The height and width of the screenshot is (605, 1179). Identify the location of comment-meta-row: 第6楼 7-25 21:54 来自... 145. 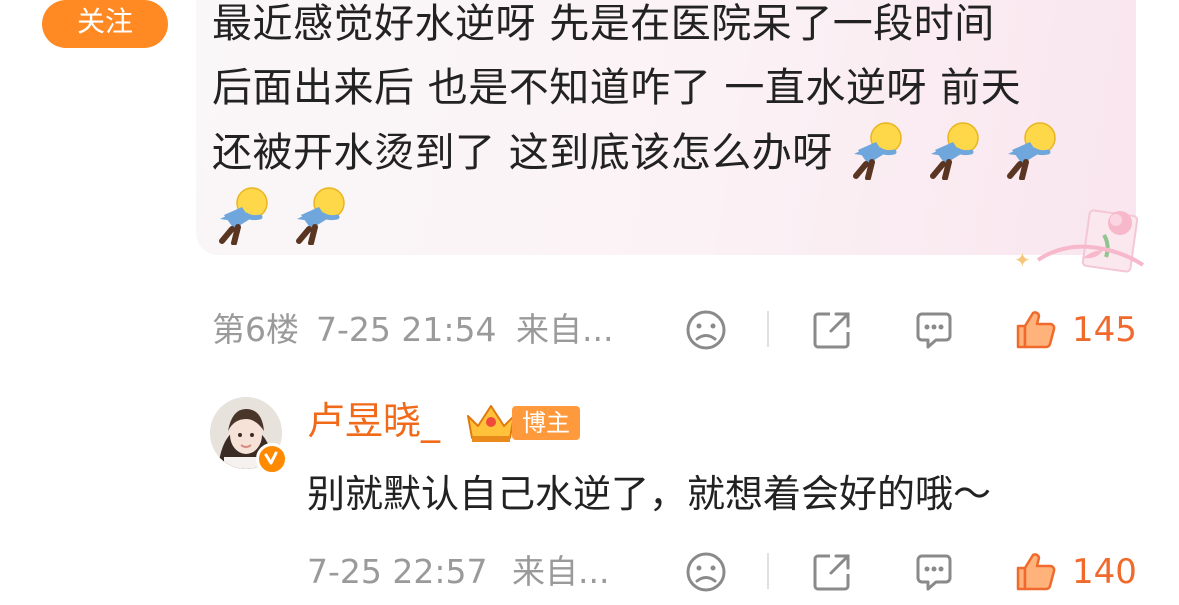
(589, 330).